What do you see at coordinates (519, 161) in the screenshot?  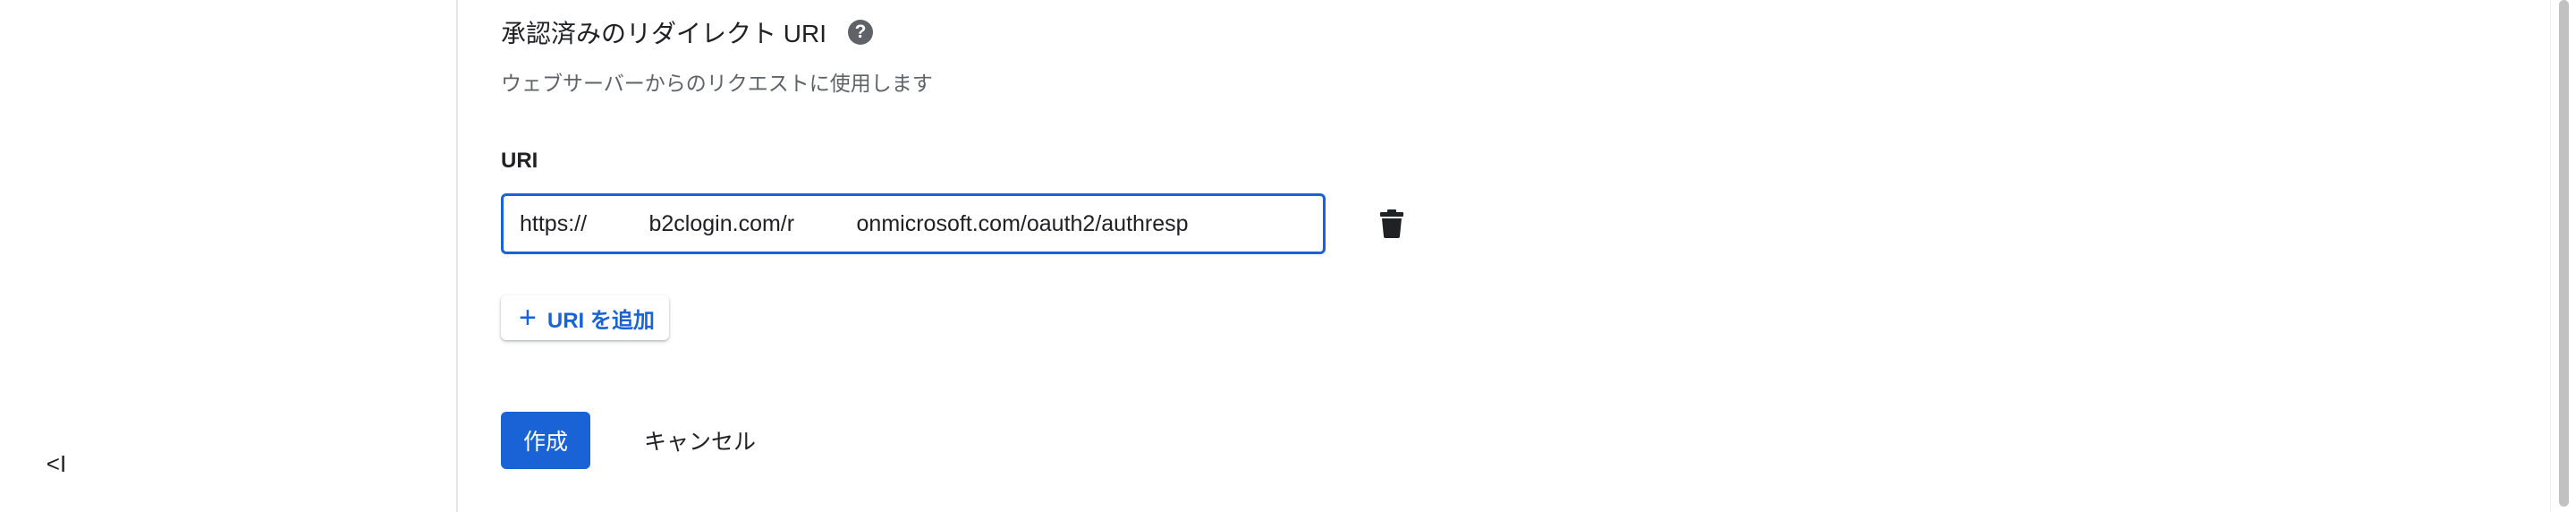 I see `uri-field-label: URI` at bounding box center [519, 161].